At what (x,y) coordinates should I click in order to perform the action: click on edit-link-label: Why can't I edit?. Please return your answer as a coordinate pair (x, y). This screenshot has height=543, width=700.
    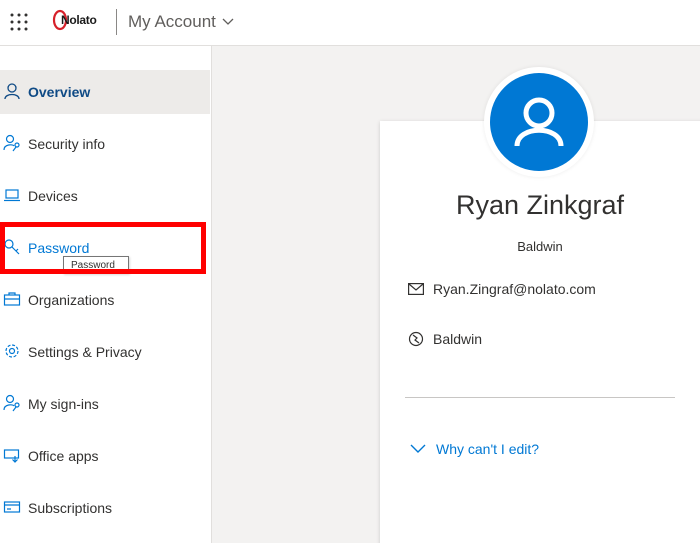
    Looking at the image, I should click on (488, 449).